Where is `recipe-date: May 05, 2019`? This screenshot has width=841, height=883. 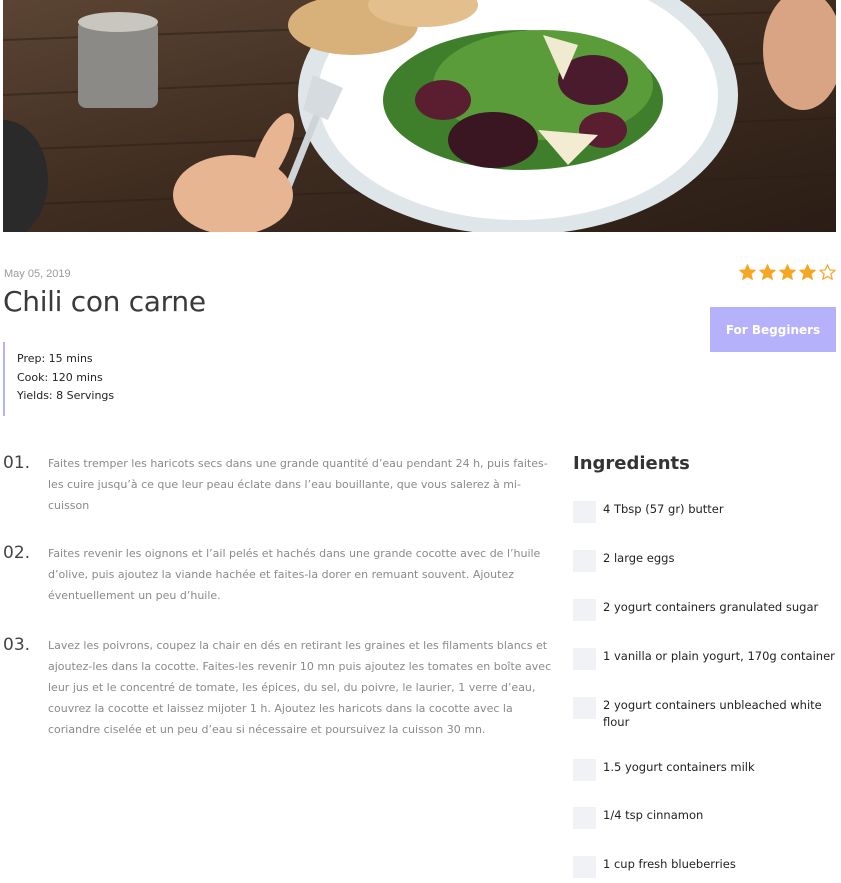
recipe-date: May 05, 2019 is located at coordinates (37, 274).